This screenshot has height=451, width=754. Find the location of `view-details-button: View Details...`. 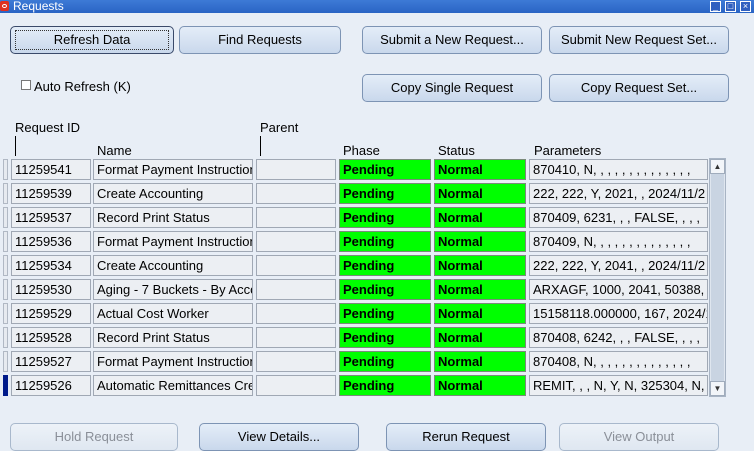

view-details-button: View Details... is located at coordinates (279, 437).